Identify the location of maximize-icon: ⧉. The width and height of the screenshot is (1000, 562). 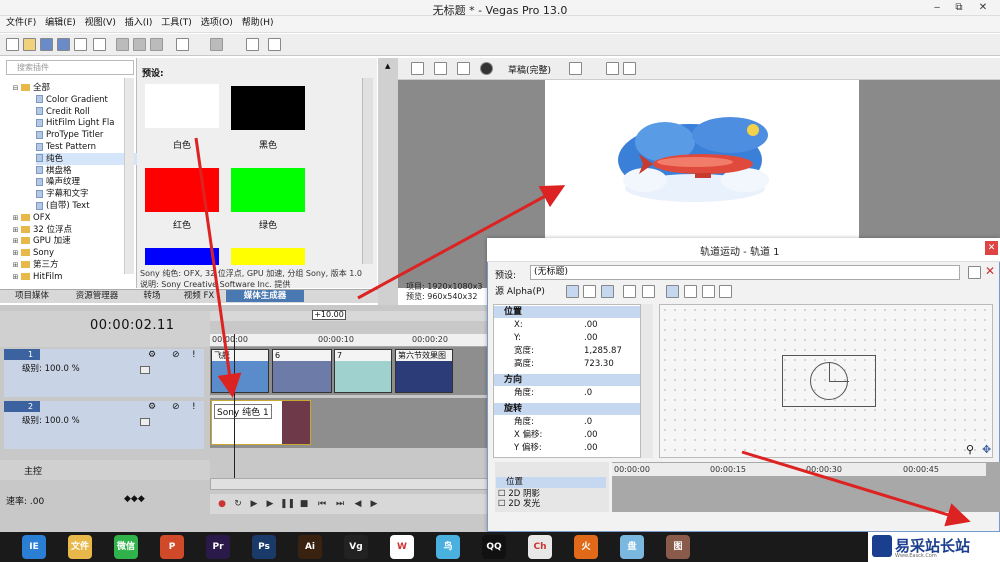
(959, 8).